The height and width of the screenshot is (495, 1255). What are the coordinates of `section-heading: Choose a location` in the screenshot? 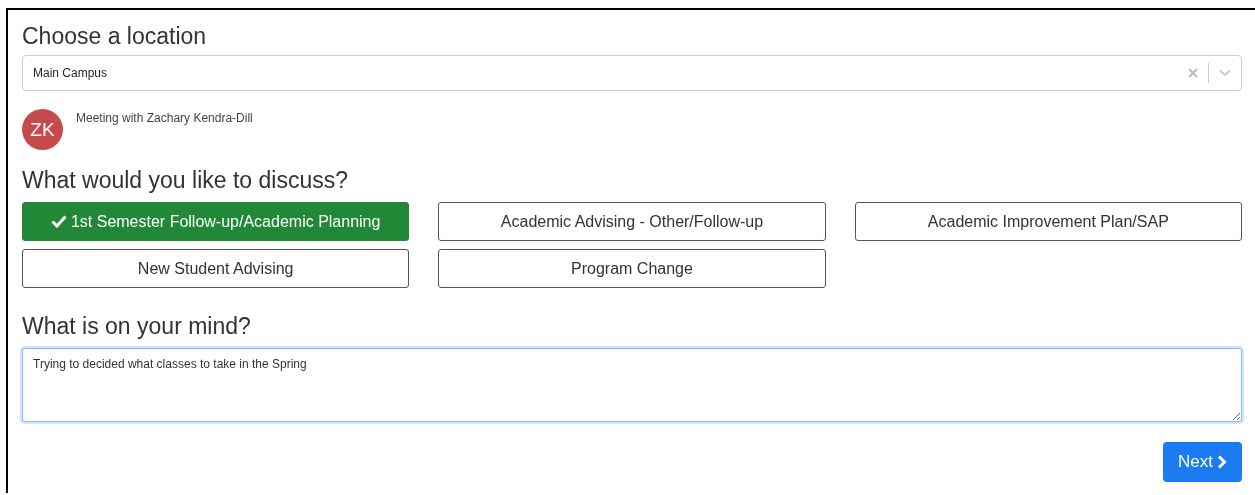 It's located at (114, 36).